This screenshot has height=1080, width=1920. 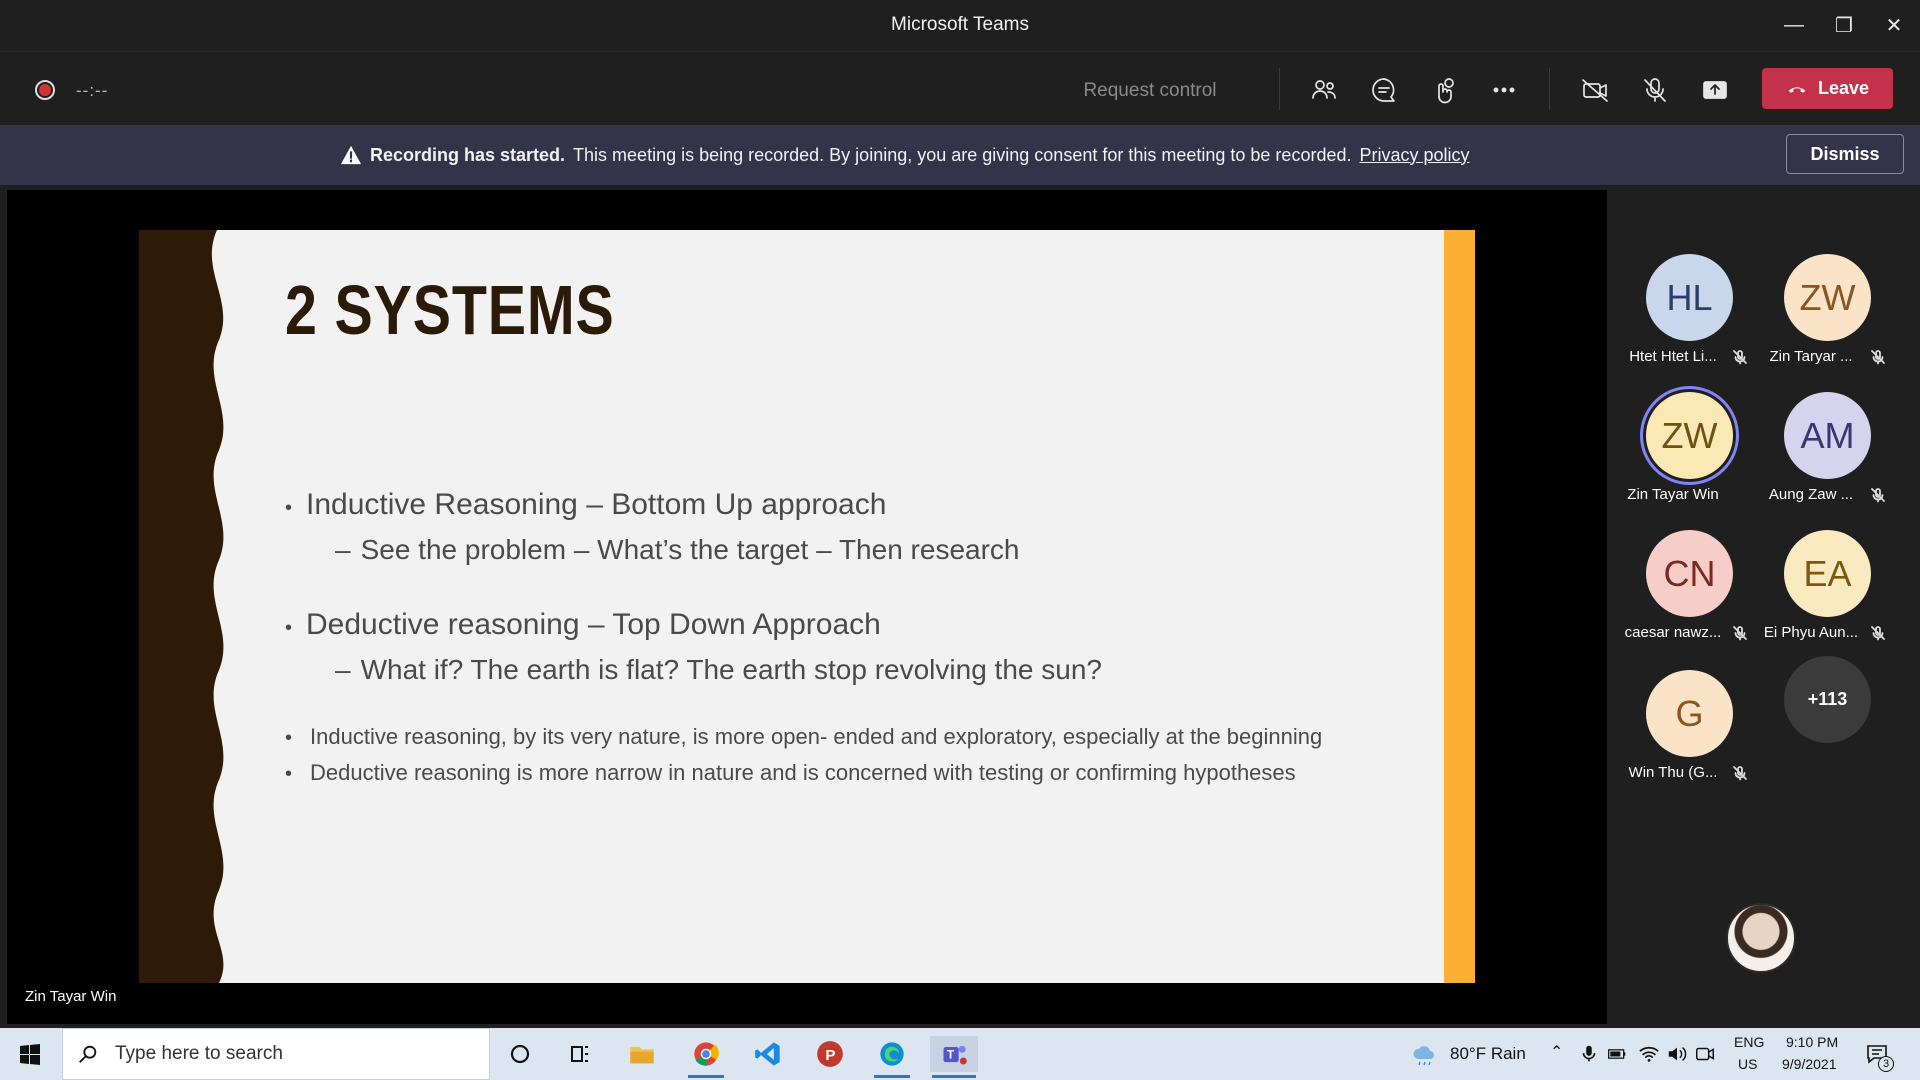 What do you see at coordinates (30, 1054) in the screenshot?
I see `start-button` at bounding box center [30, 1054].